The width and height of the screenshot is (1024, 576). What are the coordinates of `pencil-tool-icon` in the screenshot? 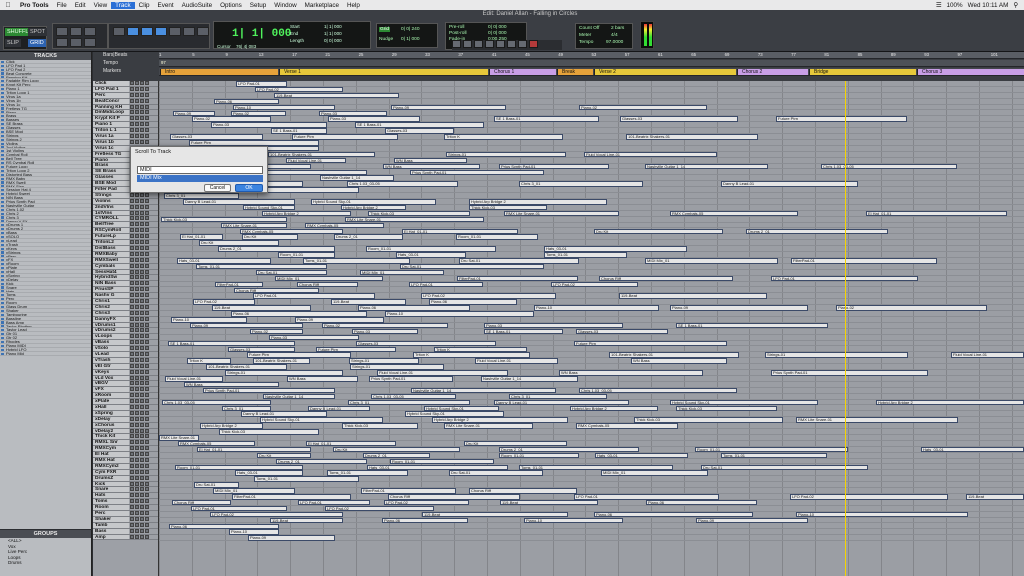 It's located at (189, 31).